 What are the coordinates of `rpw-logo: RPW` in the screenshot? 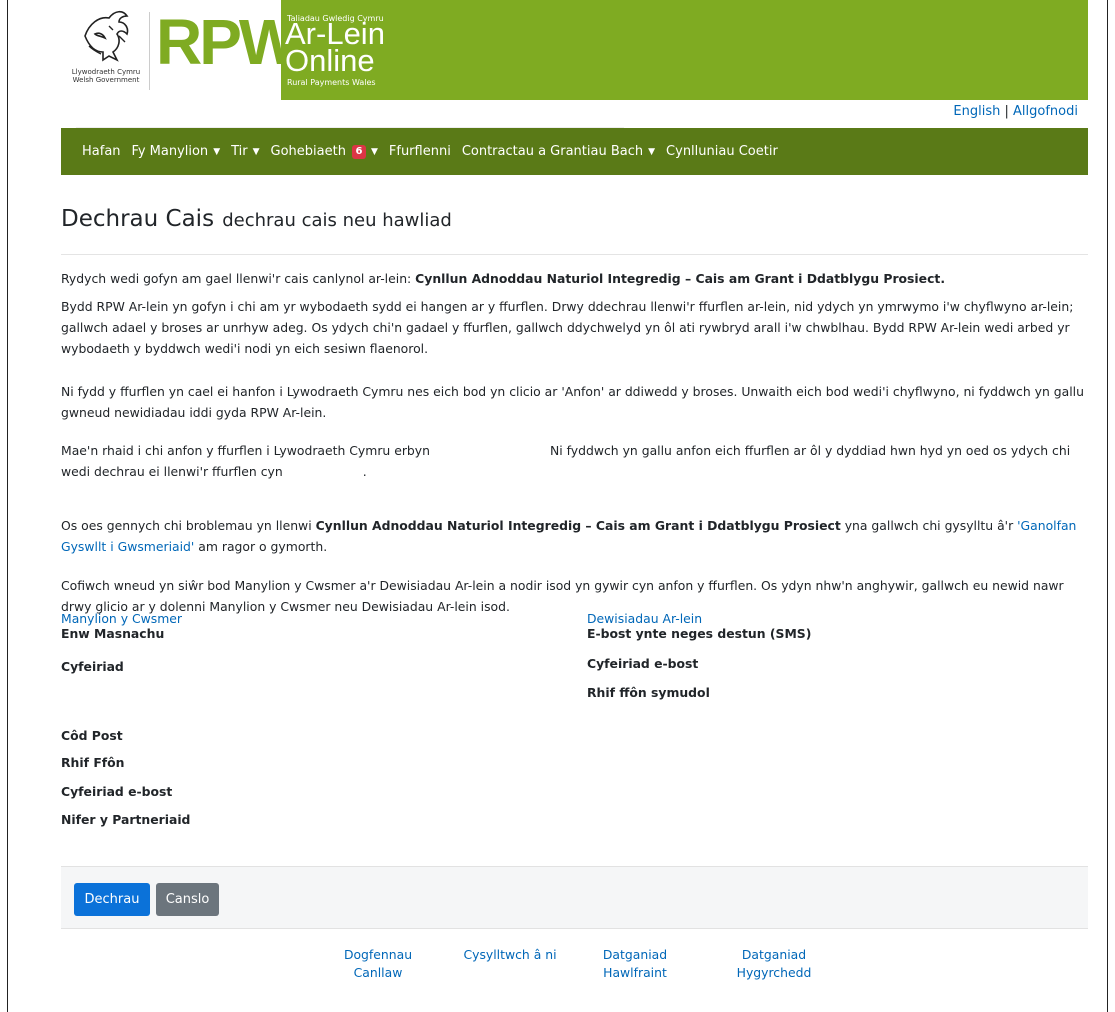 It's located at (227, 42).